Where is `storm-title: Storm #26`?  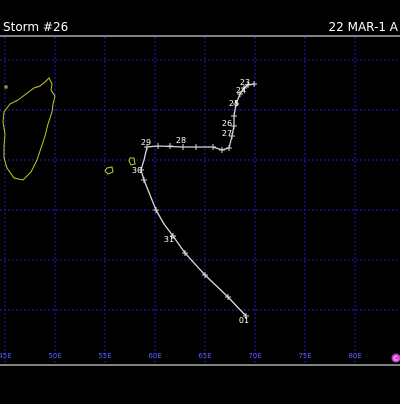
storm-title: Storm #26 is located at coordinates (35, 27).